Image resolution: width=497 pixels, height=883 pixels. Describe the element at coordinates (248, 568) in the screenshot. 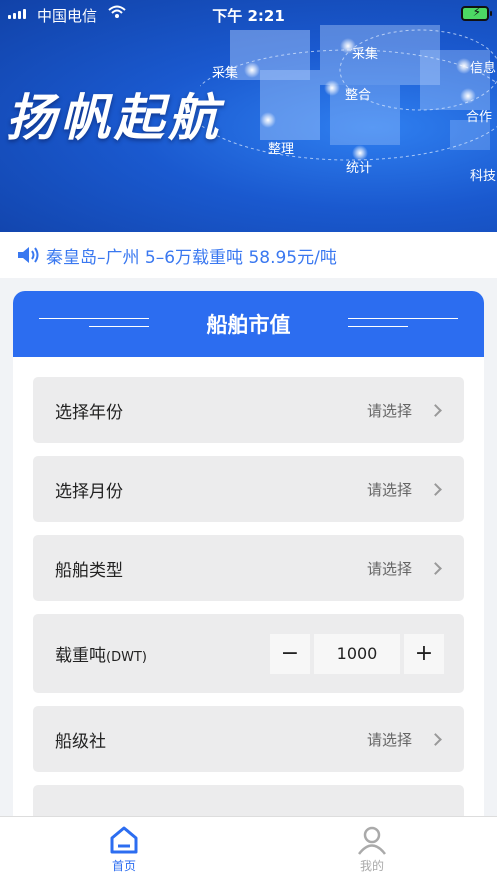

I see `ship-type-row: 船舶类型 请选择` at that location.